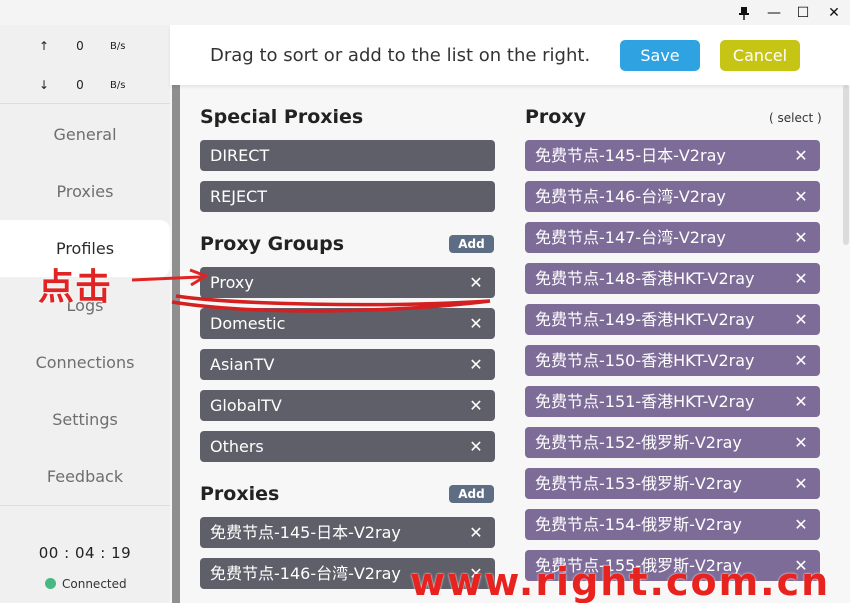 The image size is (850, 603). What do you see at coordinates (85, 64) in the screenshot?
I see `traffic-stats: ↑ 0 B/s ↓ 0 B/s` at bounding box center [85, 64].